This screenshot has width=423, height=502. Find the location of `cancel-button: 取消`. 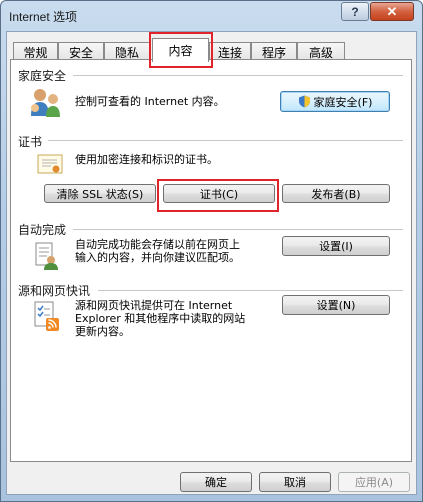

cancel-button: 取消 is located at coordinates (295, 482).